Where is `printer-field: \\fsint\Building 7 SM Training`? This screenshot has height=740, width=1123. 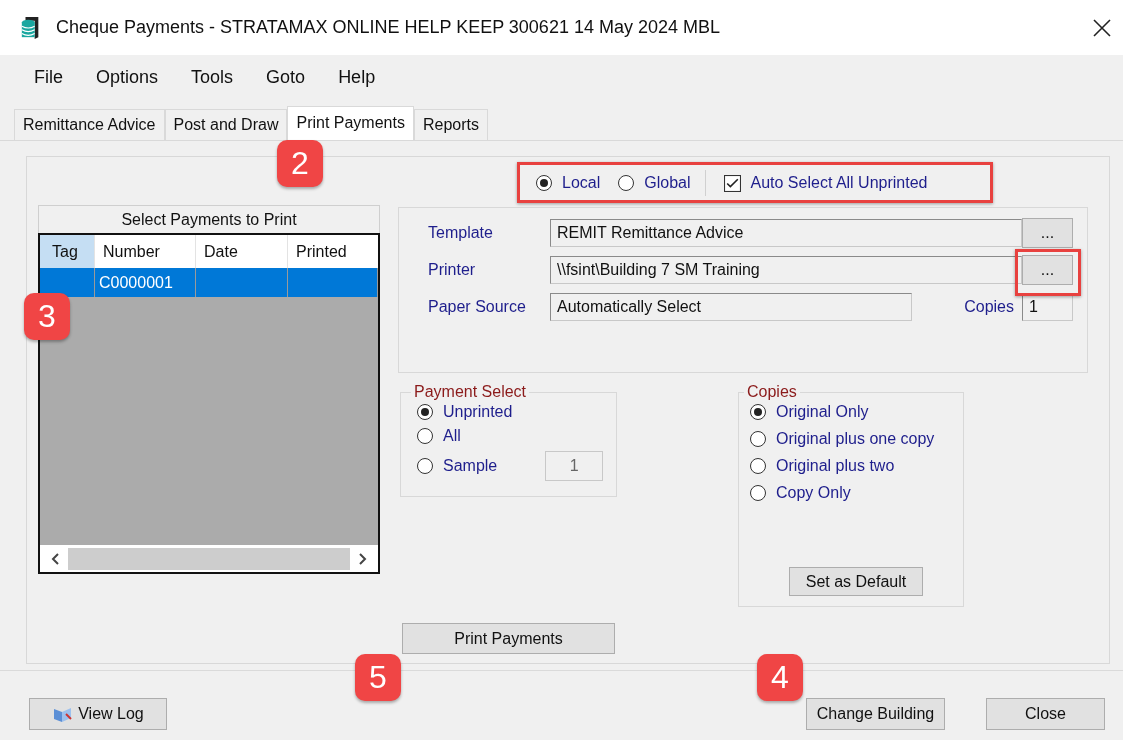 printer-field: \\fsint\Building 7 SM Training is located at coordinates (786, 269).